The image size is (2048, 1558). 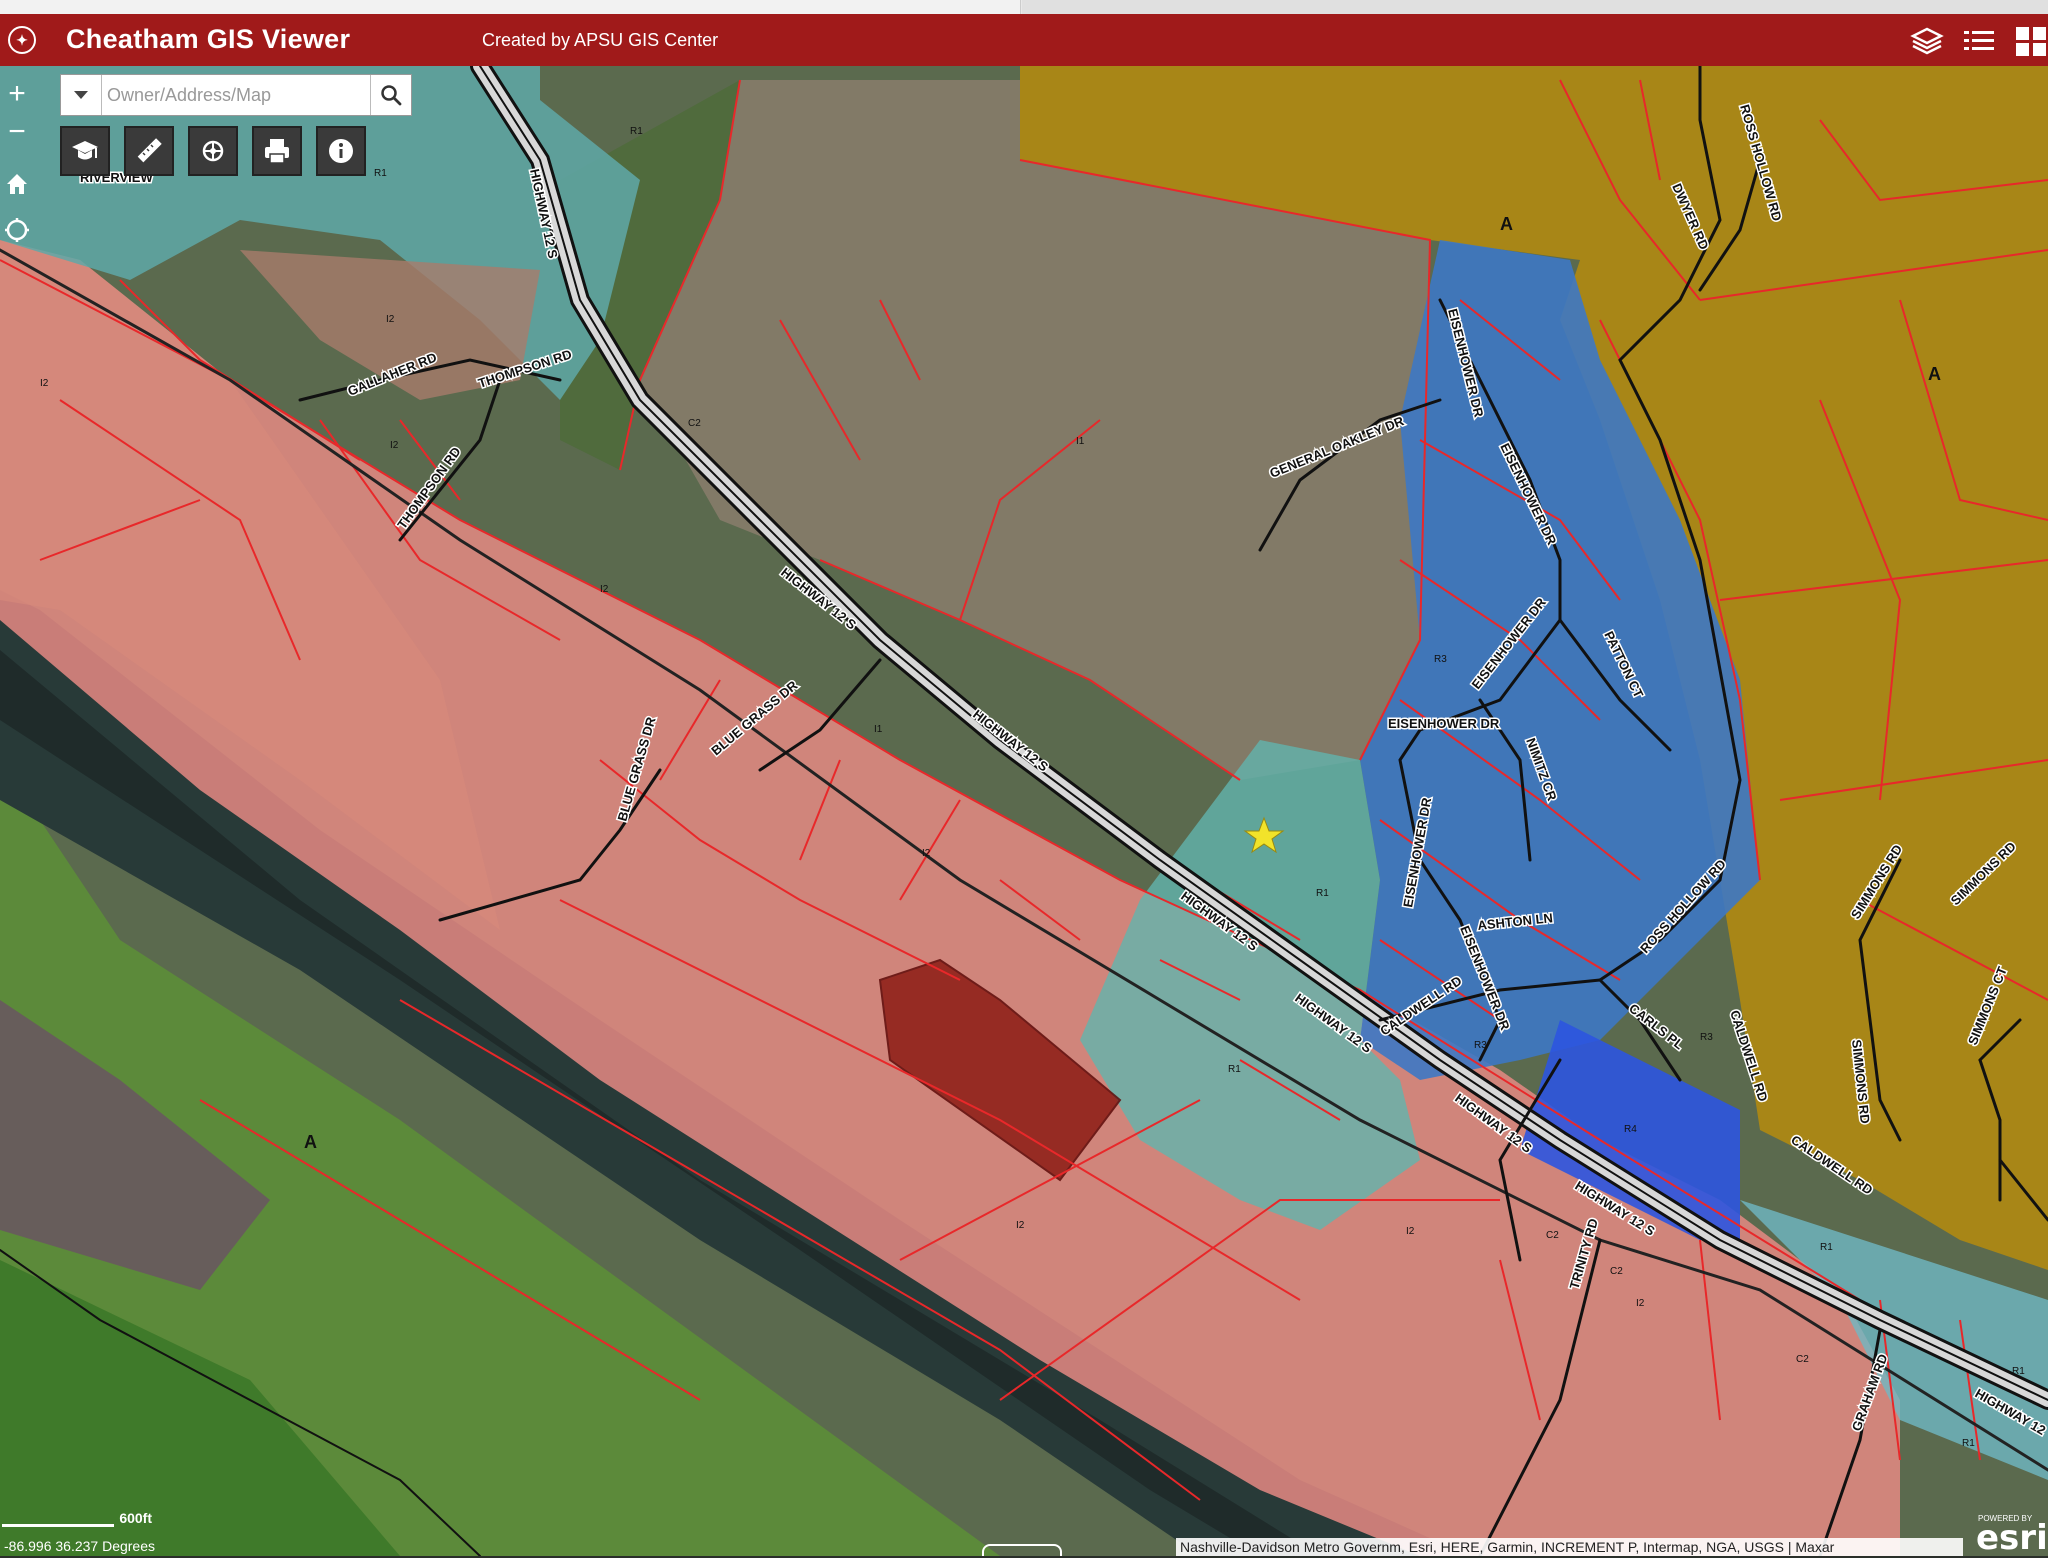 I want to click on scale-bar-line, so click(x=58, y=1525).